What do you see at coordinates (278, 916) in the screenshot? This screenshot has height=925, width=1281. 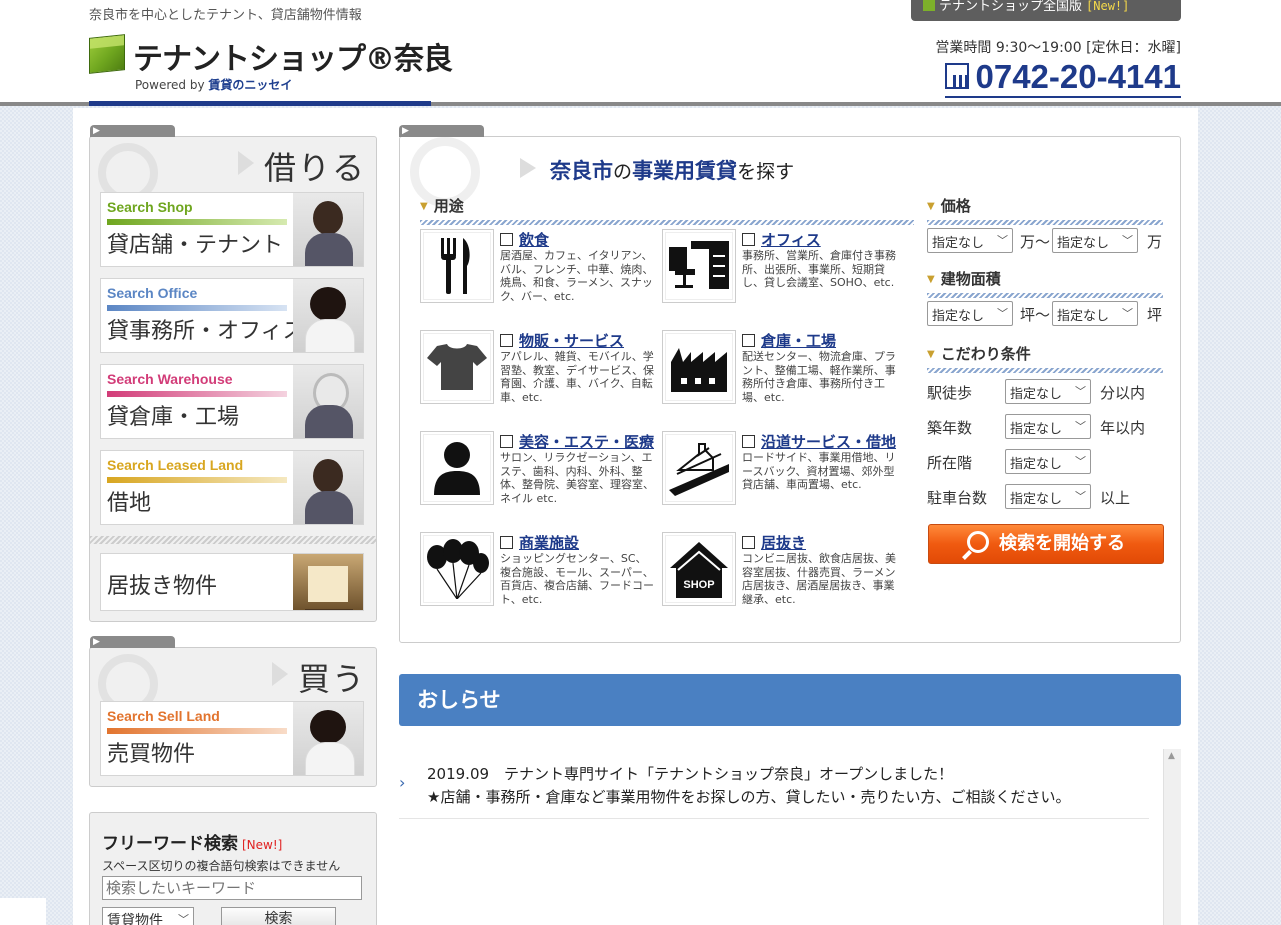 I see `freeword-search-button: 検索` at bounding box center [278, 916].